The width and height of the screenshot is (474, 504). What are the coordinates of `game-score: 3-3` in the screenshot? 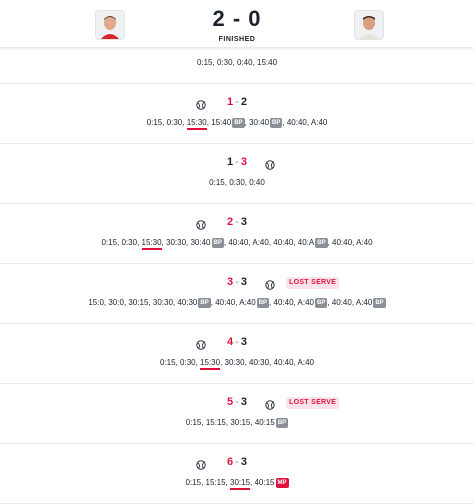 It's located at (237, 283).